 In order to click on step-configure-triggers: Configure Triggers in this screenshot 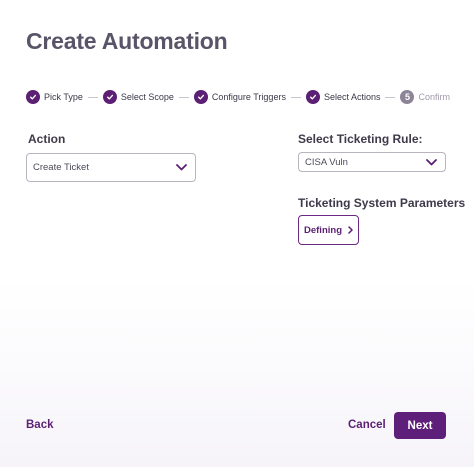, I will do `click(239, 97)`.